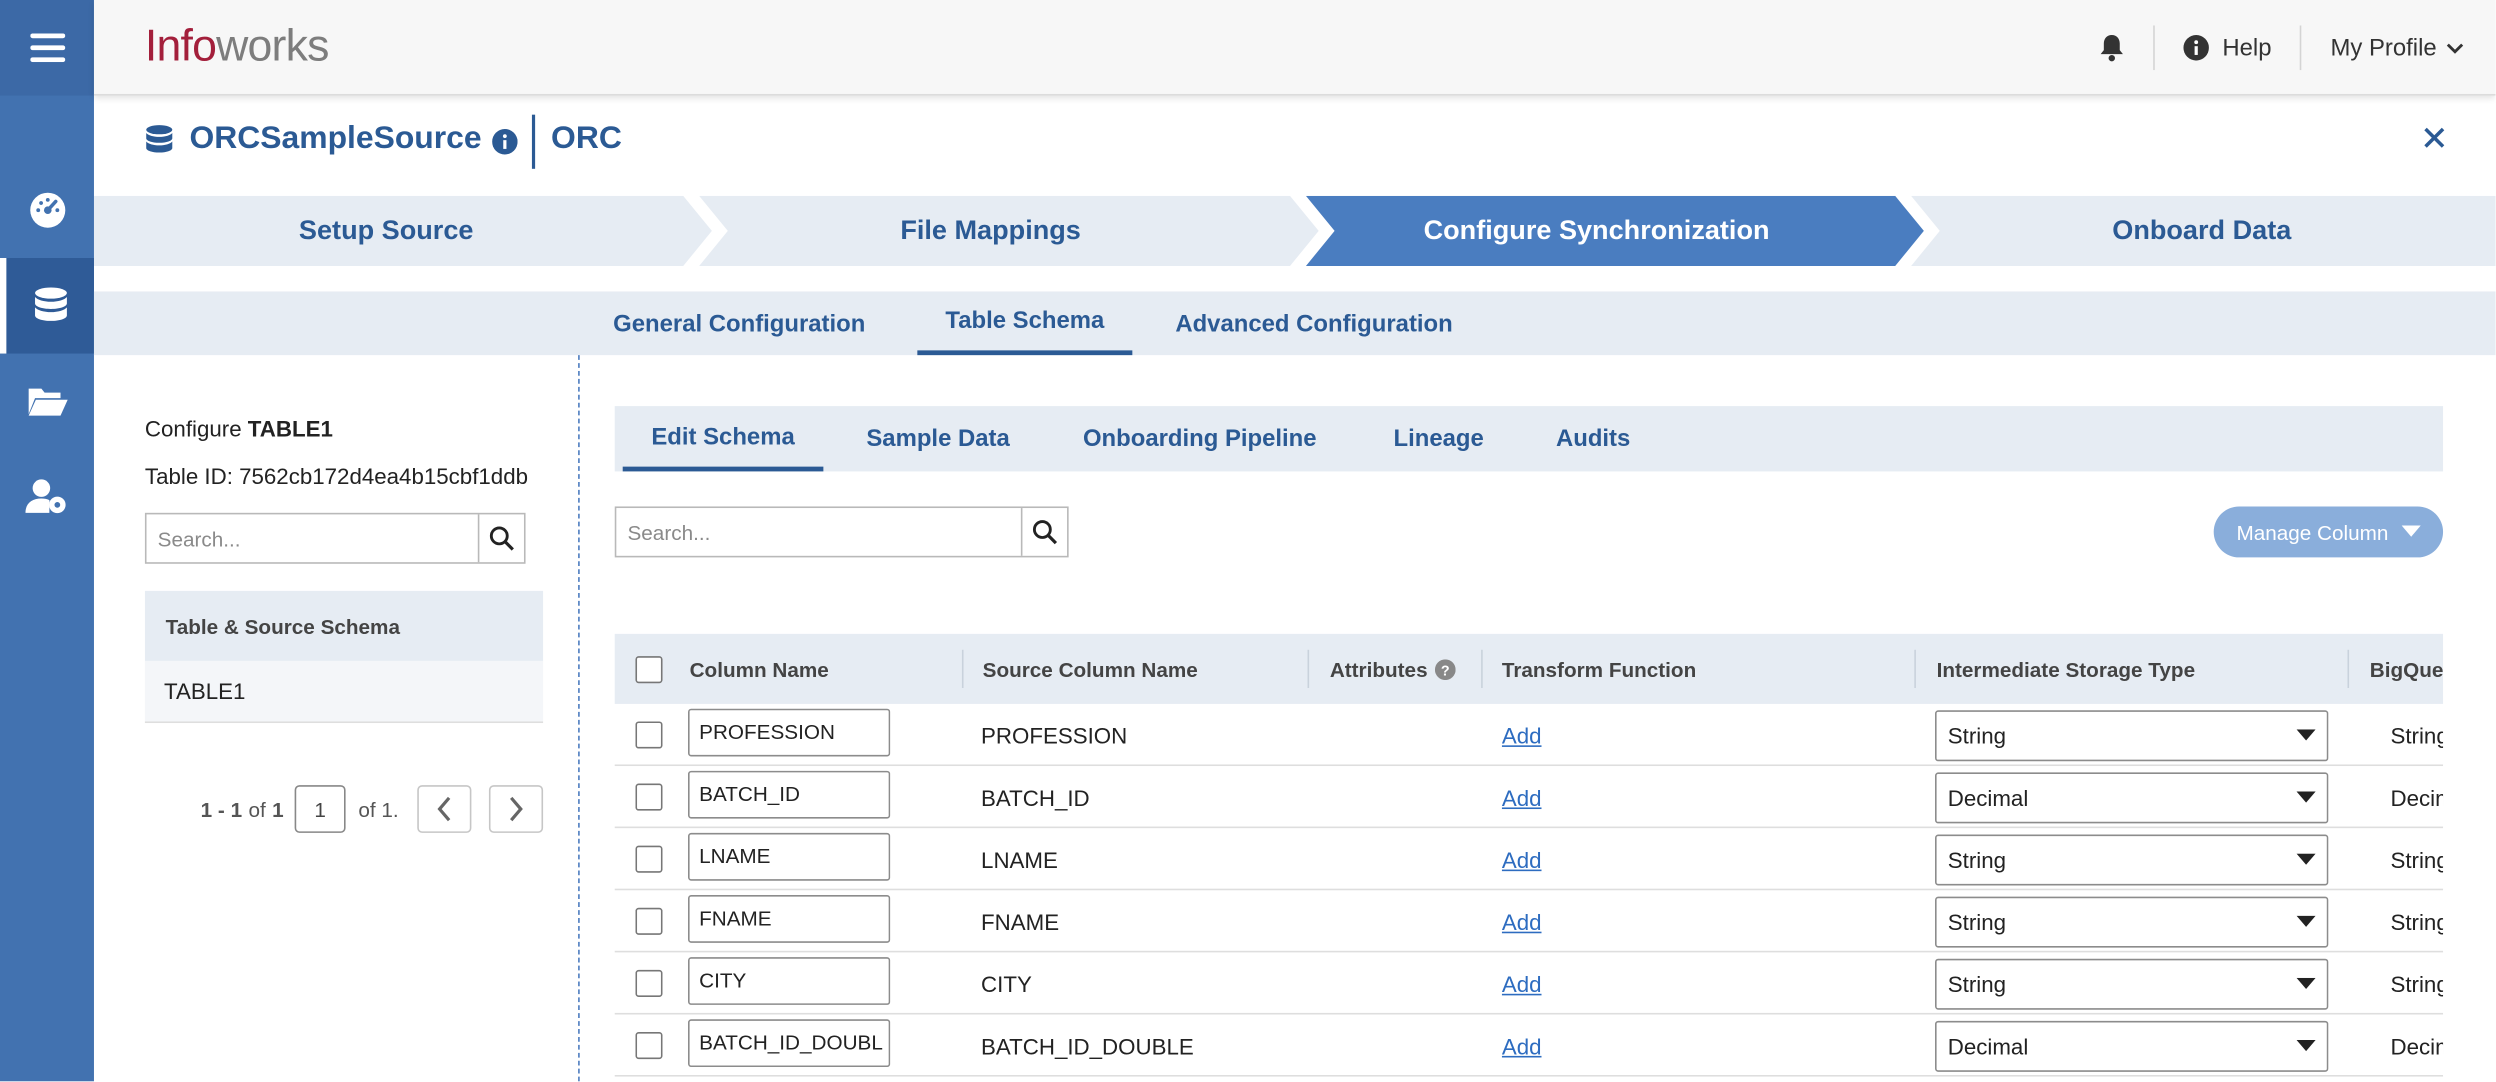 The height and width of the screenshot is (1082, 2496). Describe the element at coordinates (579, 718) in the screenshot. I see `panel-divider` at that location.